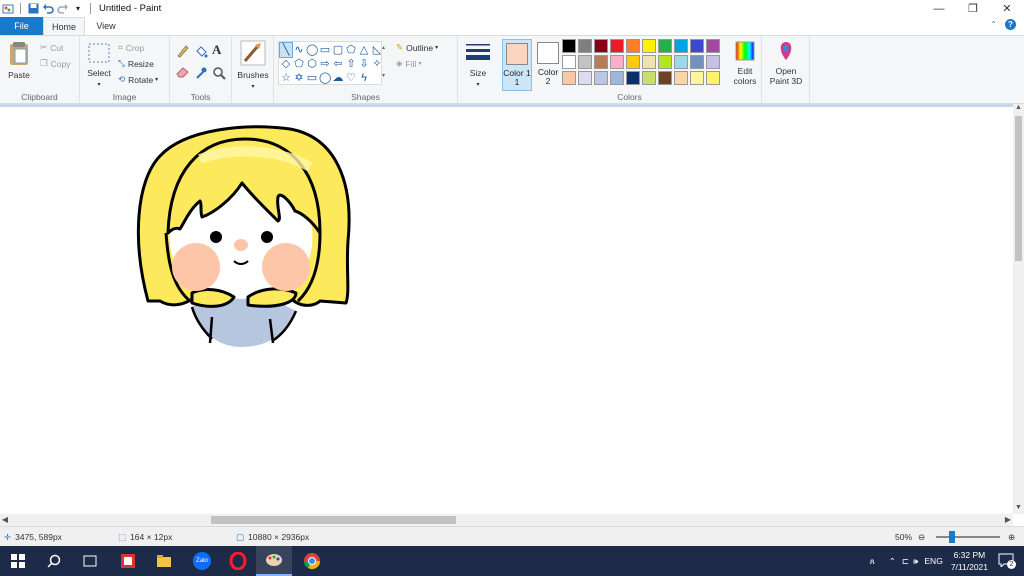 This screenshot has height=576, width=1024. Describe the element at coordinates (201, 51) in the screenshot. I see `fill-tool` at that location.